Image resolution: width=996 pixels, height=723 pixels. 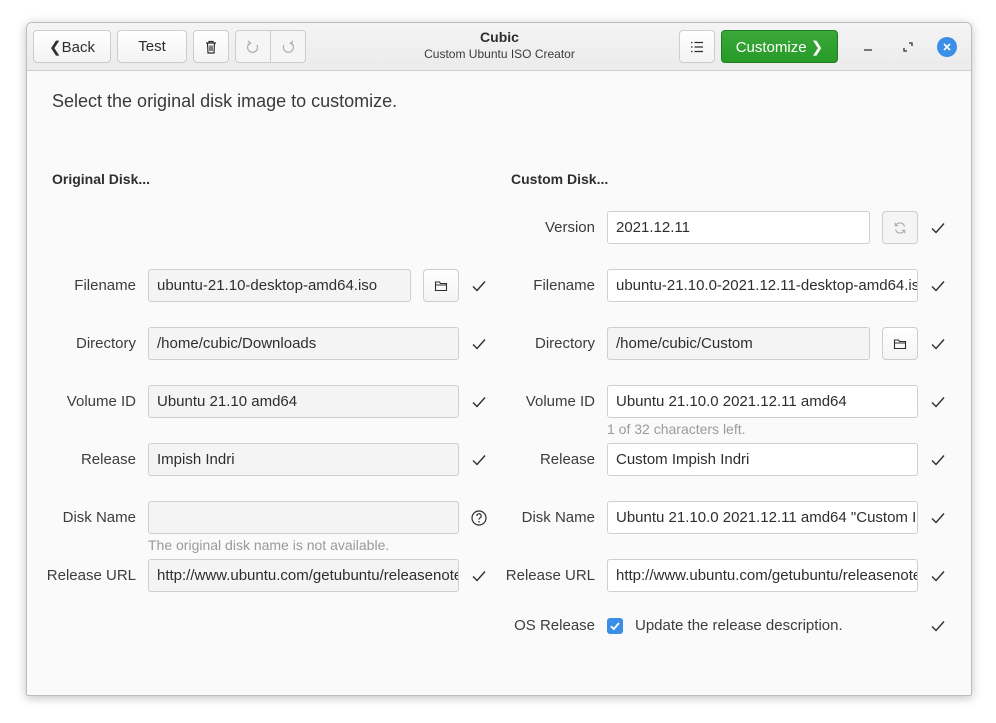 I want to click on original-filename-label: Filename, so click(x=105, y=285).